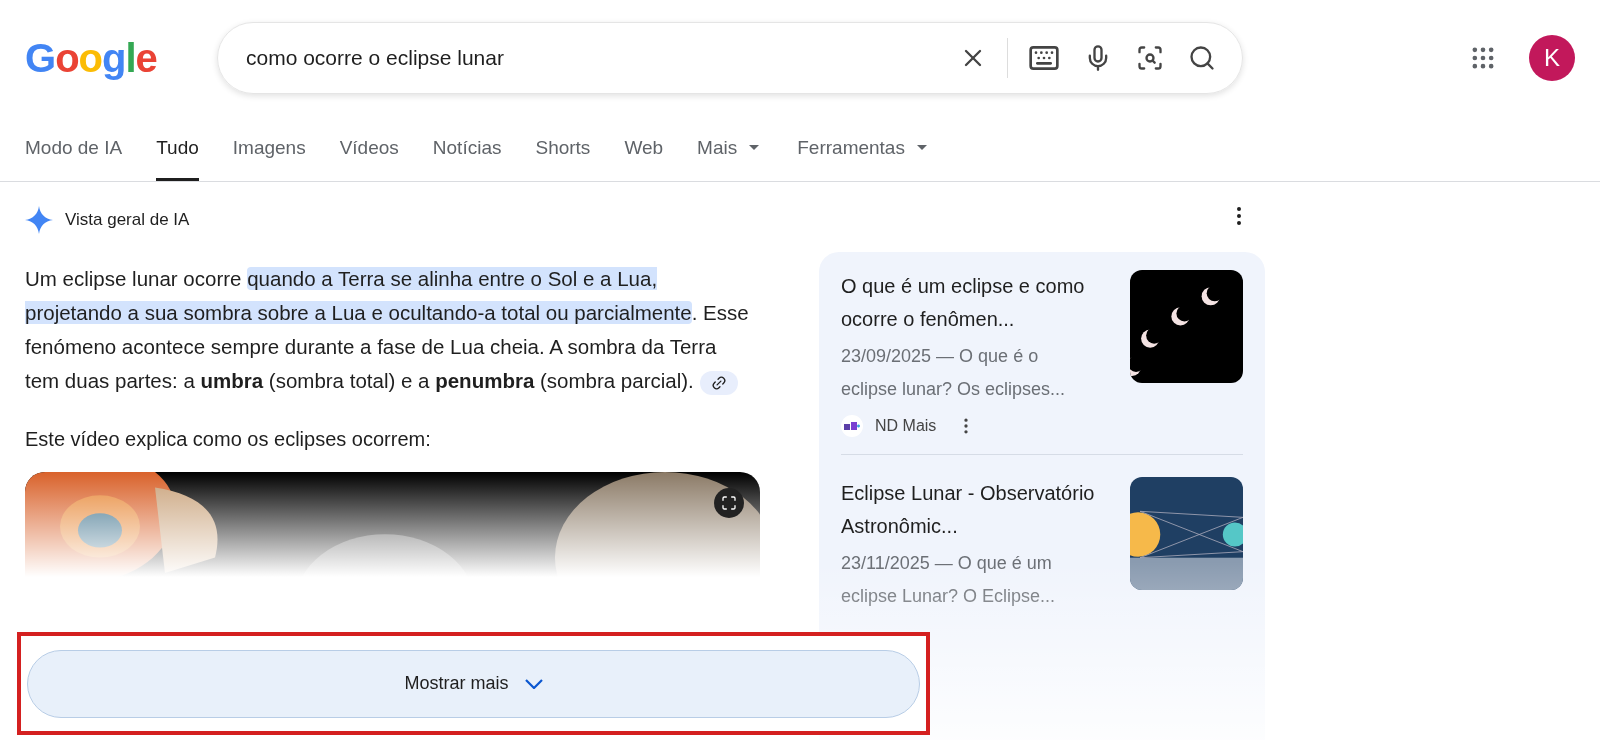 This screenshot has height=740, width=1600. I want to click on avatar: K, so click(1552, 58).